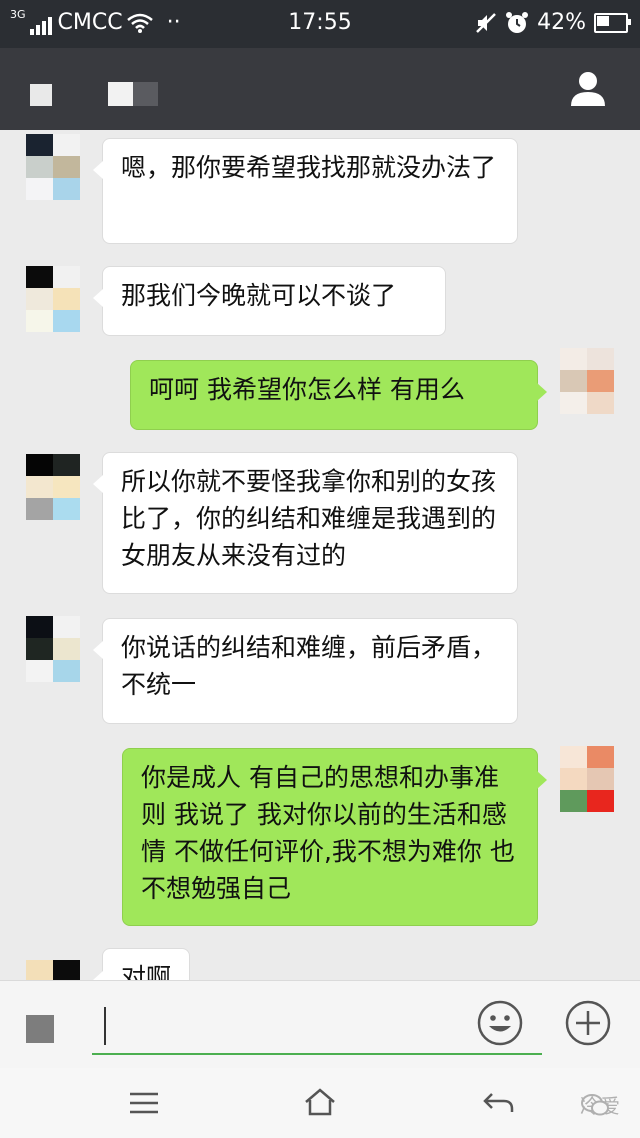  What do you see at coordinates (144, 1103) in the screenshot?
I see `menu-icon` at bounding box center [144, 1103].